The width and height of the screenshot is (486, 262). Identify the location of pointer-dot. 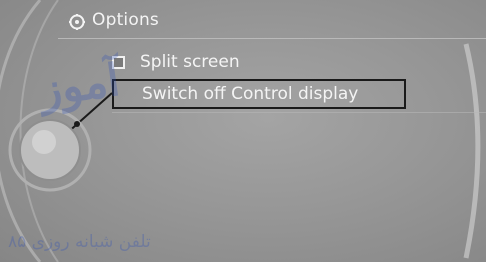
(77, 124).